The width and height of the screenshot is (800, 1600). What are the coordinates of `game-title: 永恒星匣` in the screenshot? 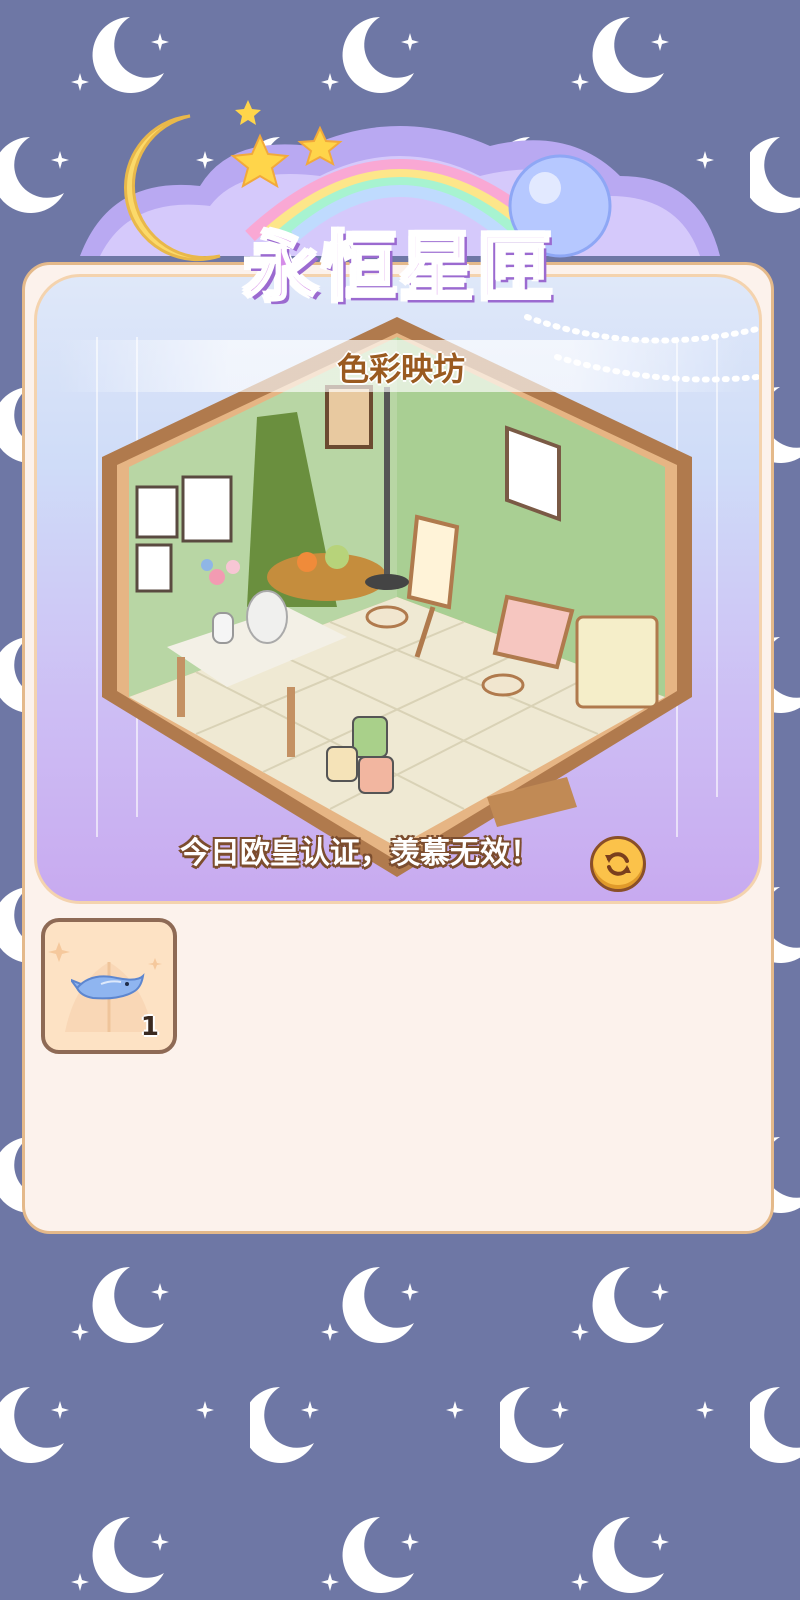 It's located at (399, 268).